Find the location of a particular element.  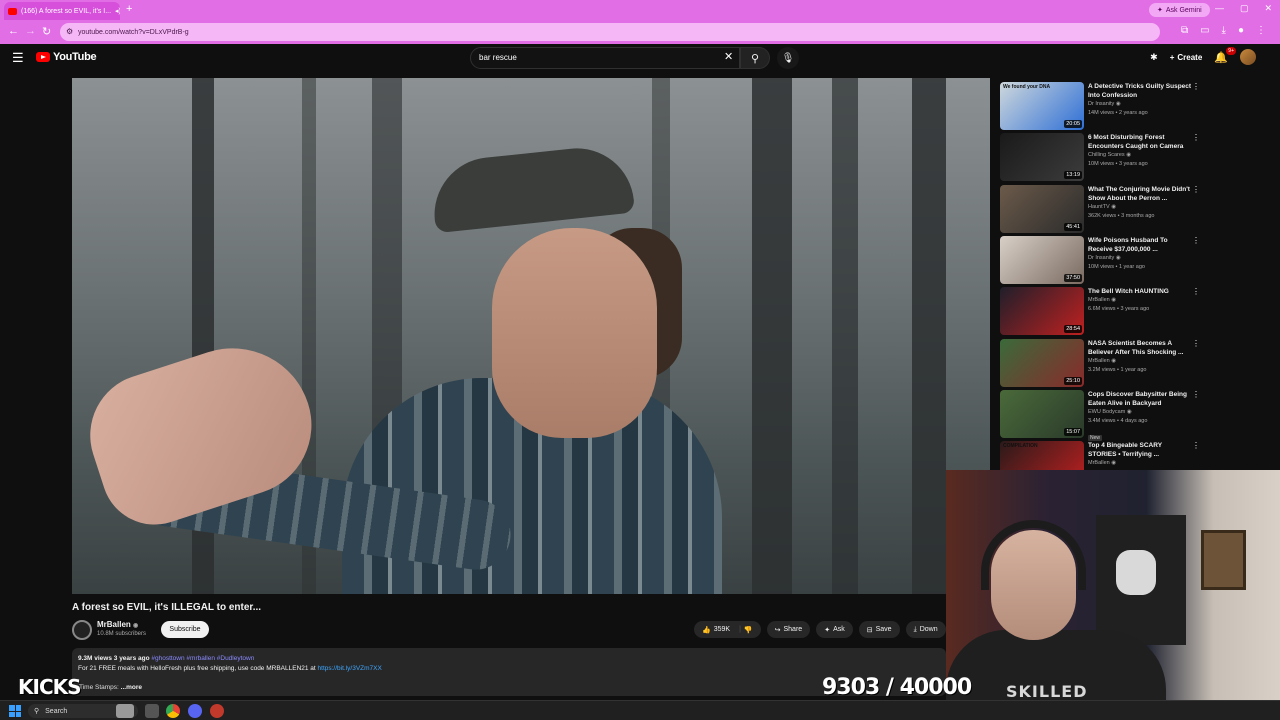

ask-button: ✦ Ask is located at coordinates (834, 629).